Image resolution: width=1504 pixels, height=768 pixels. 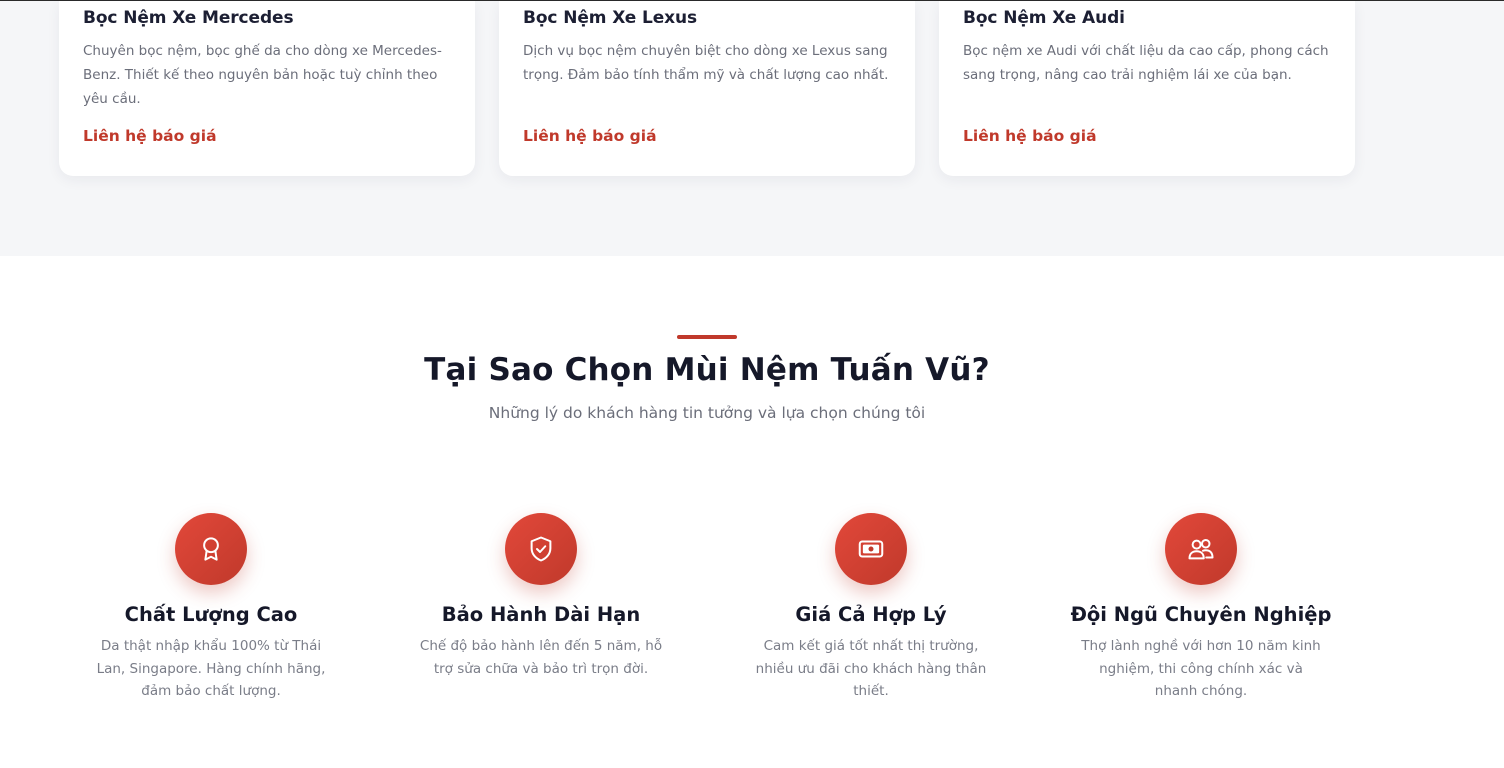 I want to click on money-icon, so click(x=871, y=549).